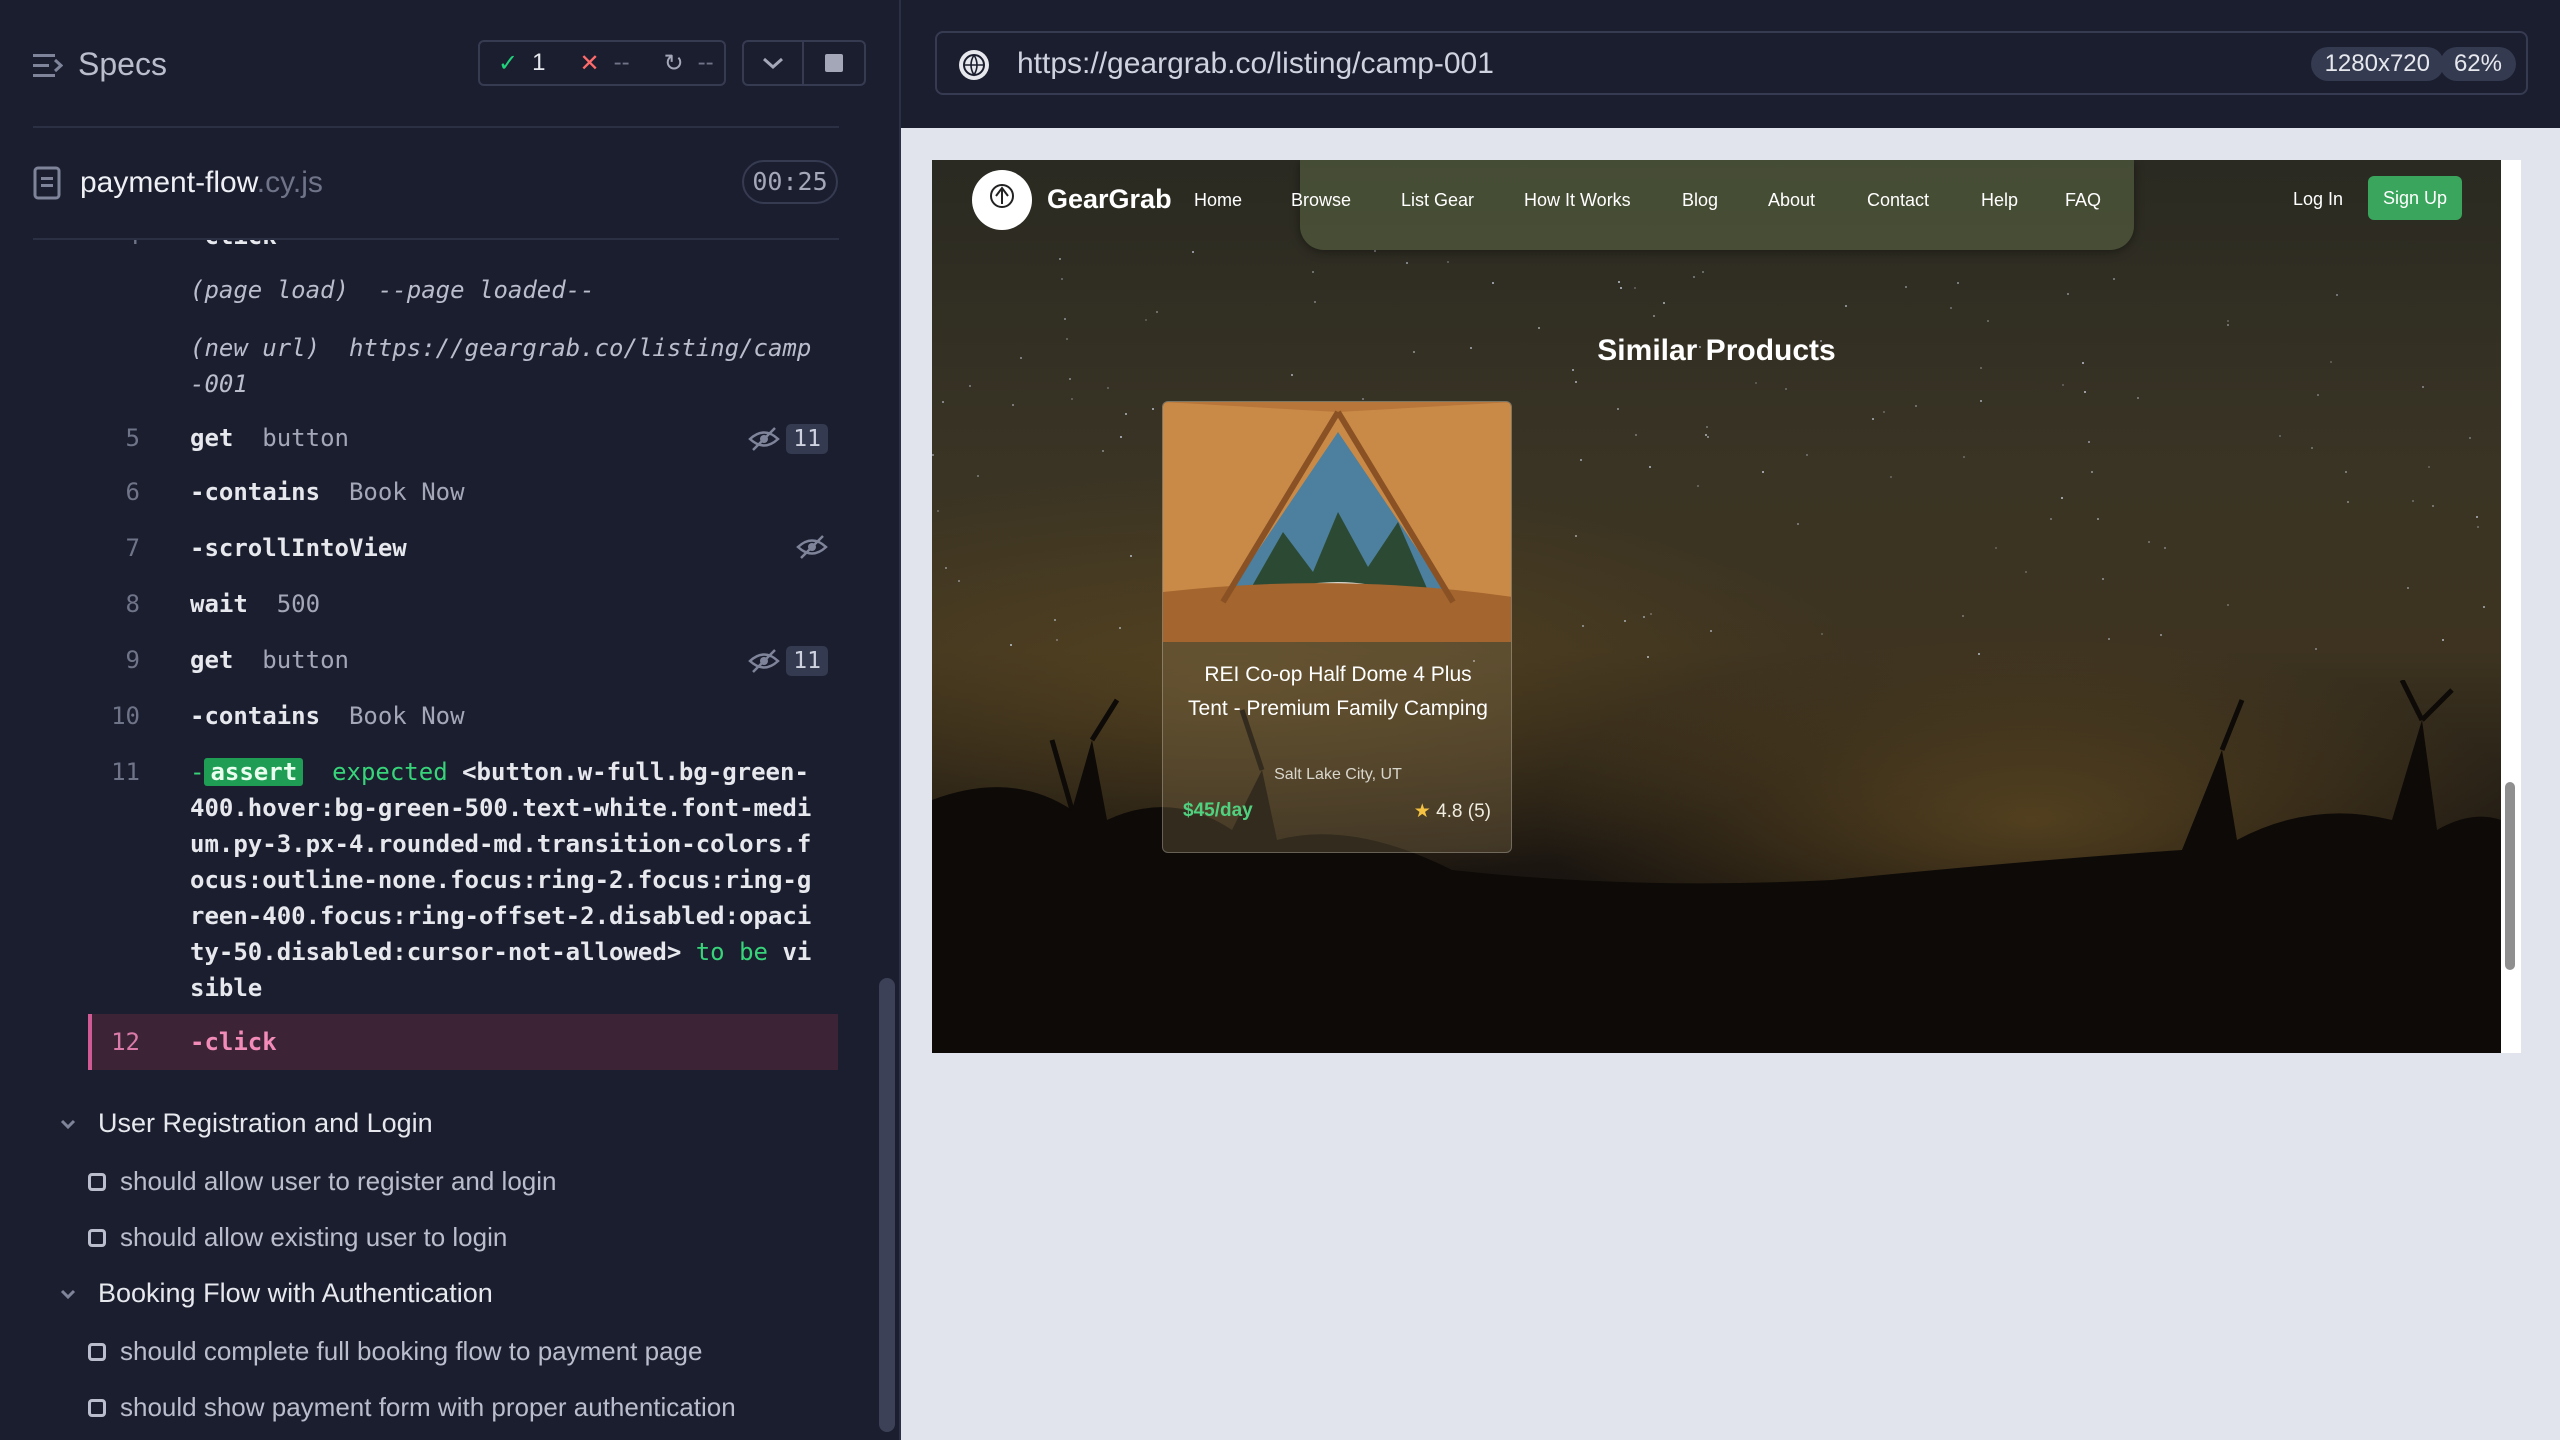  Describe the element at coordinates (2510, 876) in the screenshot. I see `iframe-scrollbar-thumb` at that location.